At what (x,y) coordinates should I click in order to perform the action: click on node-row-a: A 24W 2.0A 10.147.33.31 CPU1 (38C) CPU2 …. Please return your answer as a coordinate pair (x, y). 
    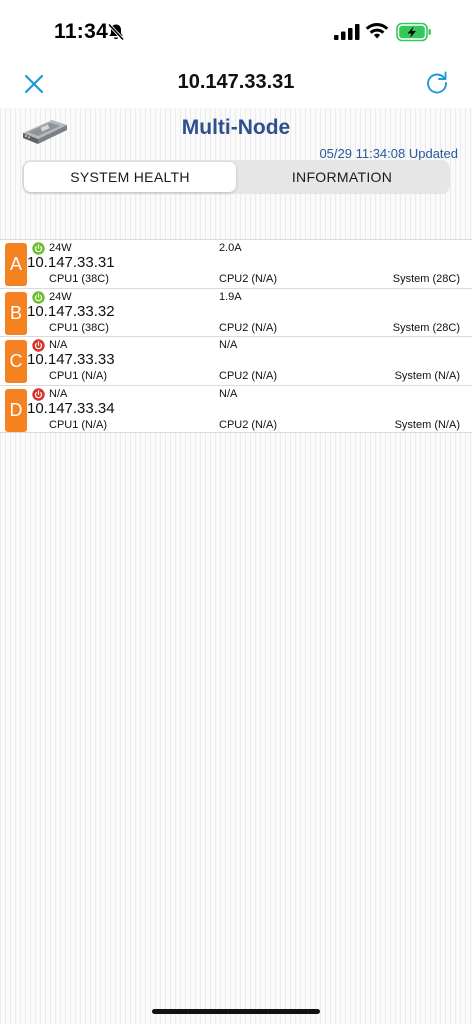
    Looking at the image, I should click on (236, 263).